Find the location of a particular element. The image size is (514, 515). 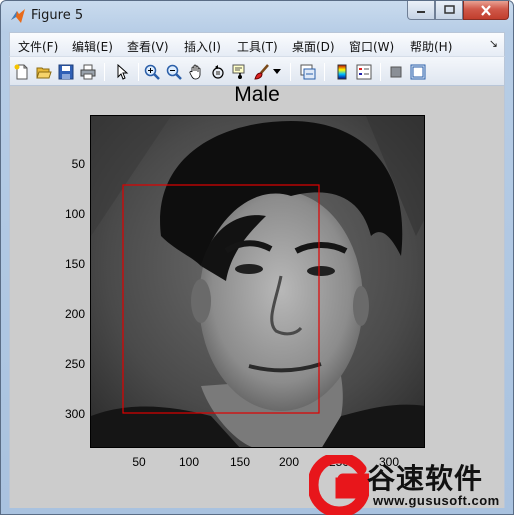

window-title: Figure 5 is located at coordinates (57, 15).